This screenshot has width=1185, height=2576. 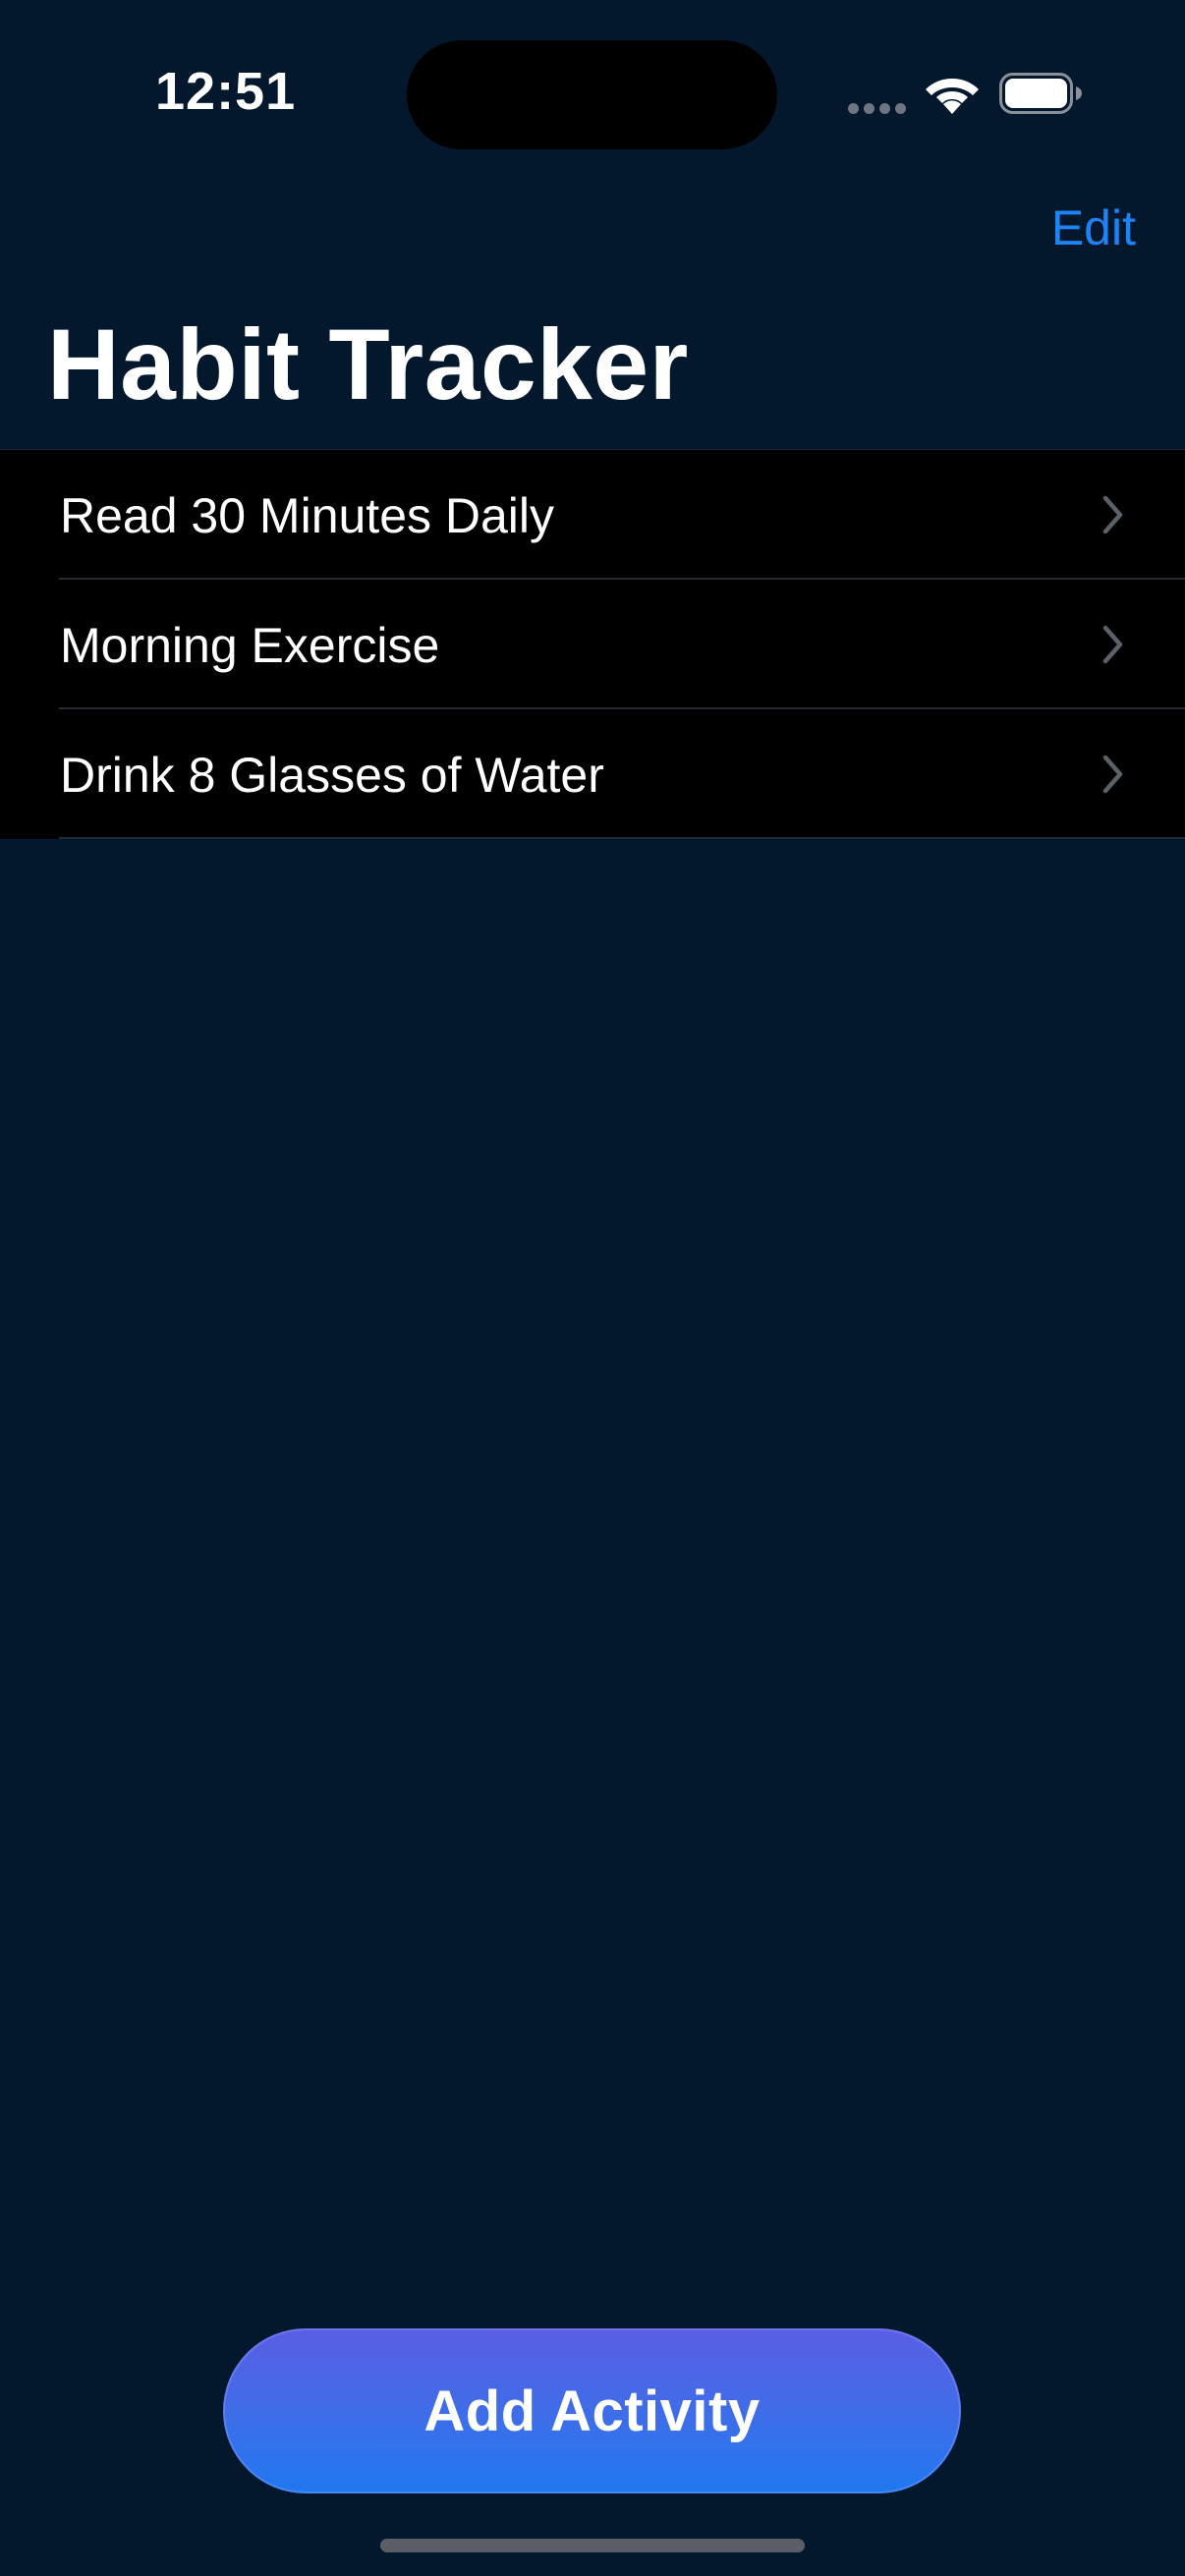 I want to click on edit-button: Edit, so click(x=1093, y=227).